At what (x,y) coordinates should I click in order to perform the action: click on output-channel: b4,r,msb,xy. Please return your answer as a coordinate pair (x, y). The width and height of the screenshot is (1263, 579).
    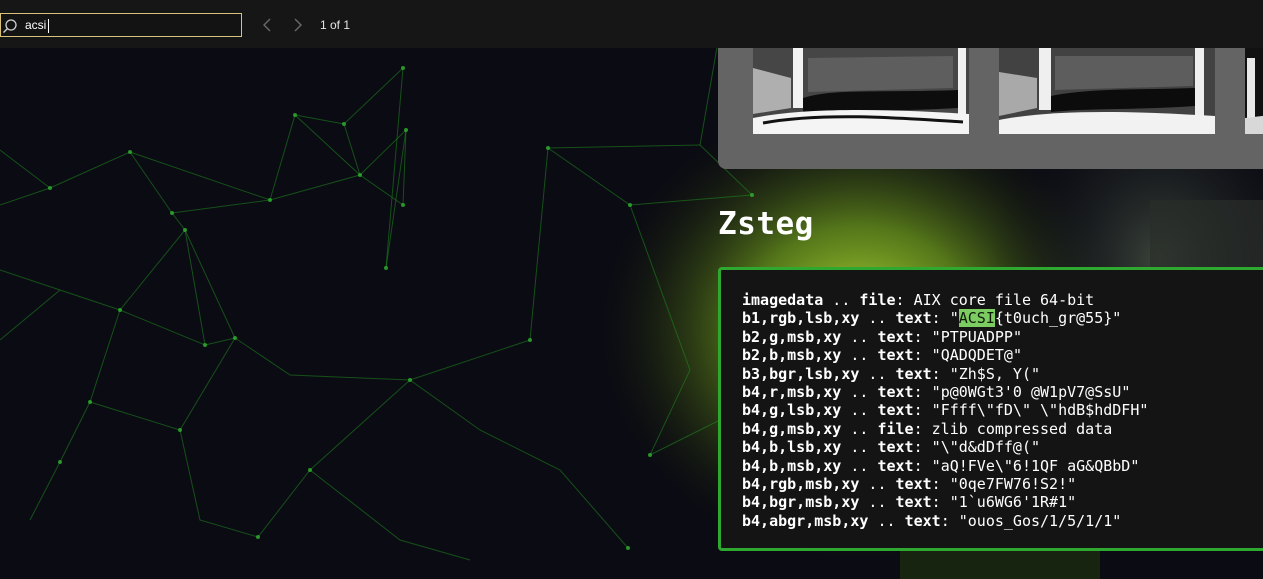
    Looking at the image, I should click on (792, 392).